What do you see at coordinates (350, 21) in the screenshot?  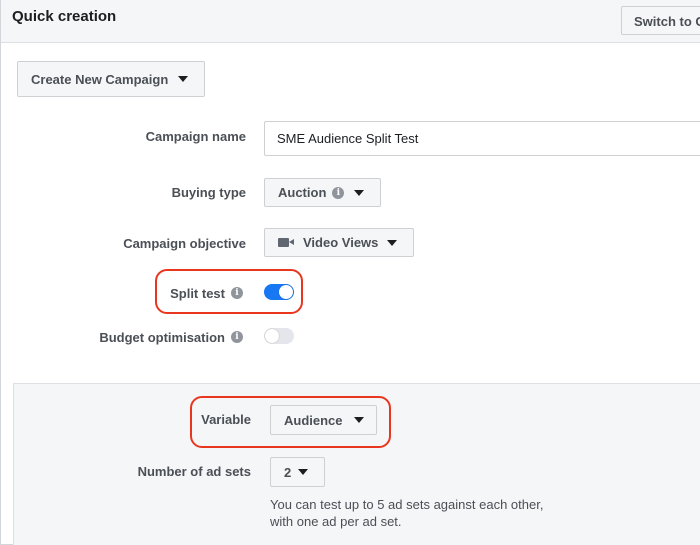 I see `header-bar: Quick creation Switch to Guided creation` at bounding box center [350, 21].